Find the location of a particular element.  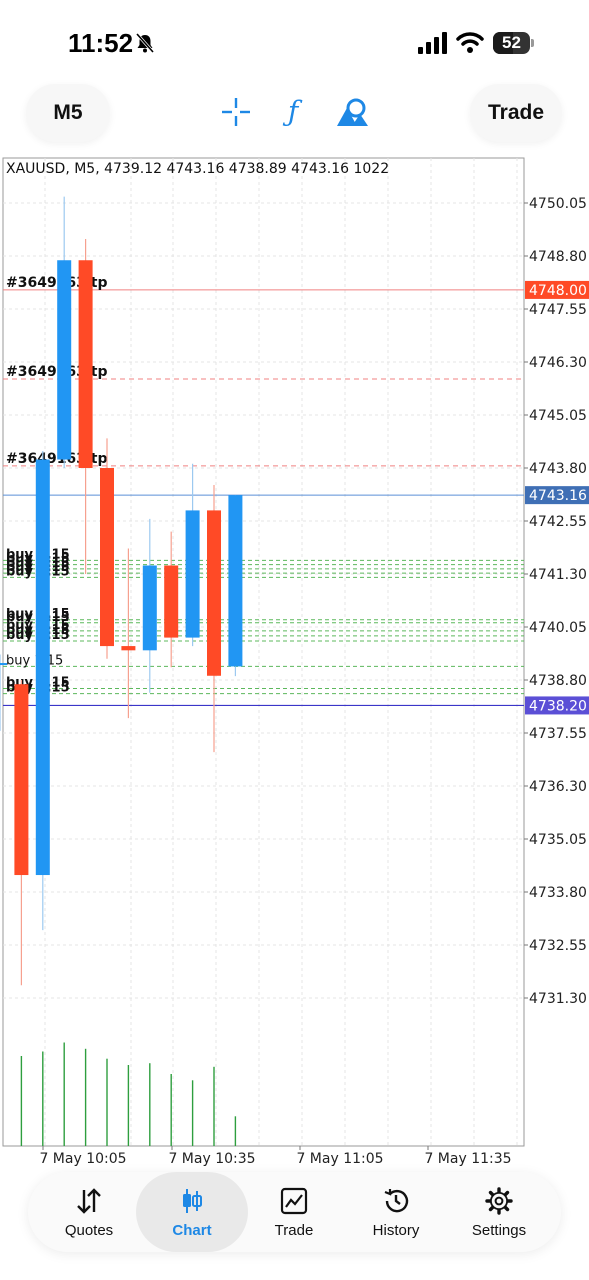

y-tick-label: 4732.55 is located at coordinates (558, 946).